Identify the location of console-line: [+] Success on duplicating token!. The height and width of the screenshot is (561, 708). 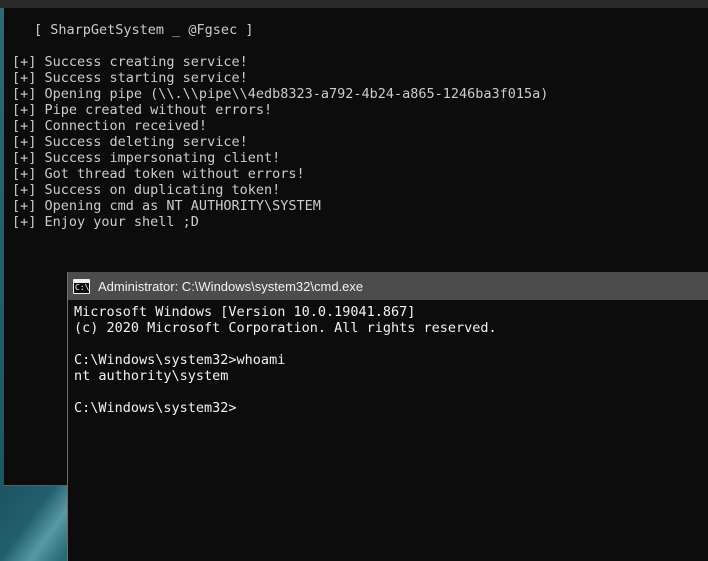
(146, 190).